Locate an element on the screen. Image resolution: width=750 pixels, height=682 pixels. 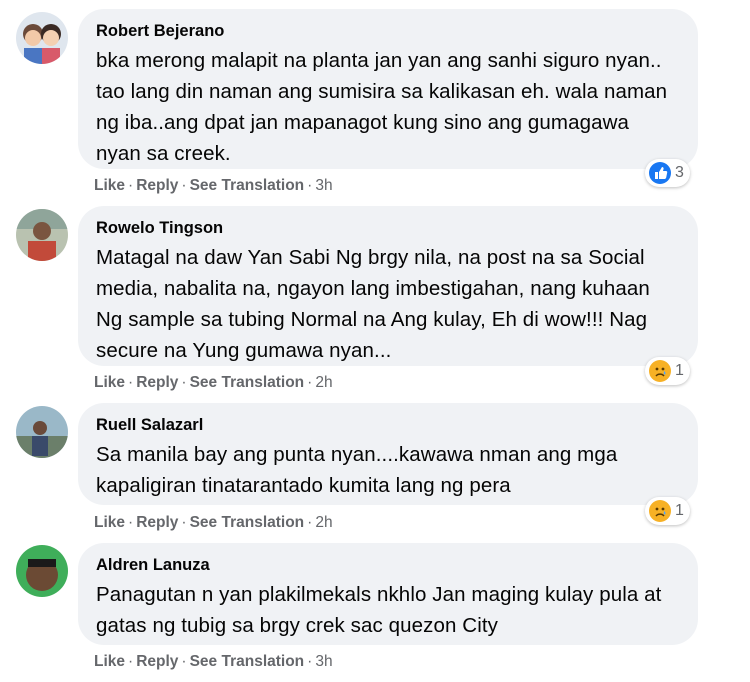
comment-author: Ruell Salazarl is located at coordinates (387, 425).